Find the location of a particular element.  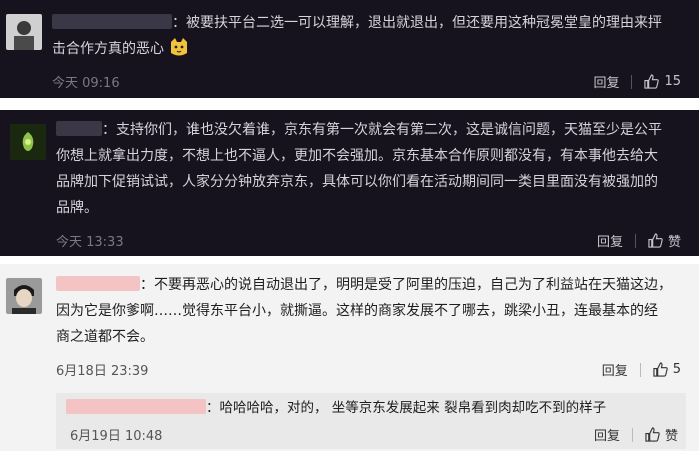

comment-actions: 回复 15 is located at coordinates (637, 81).